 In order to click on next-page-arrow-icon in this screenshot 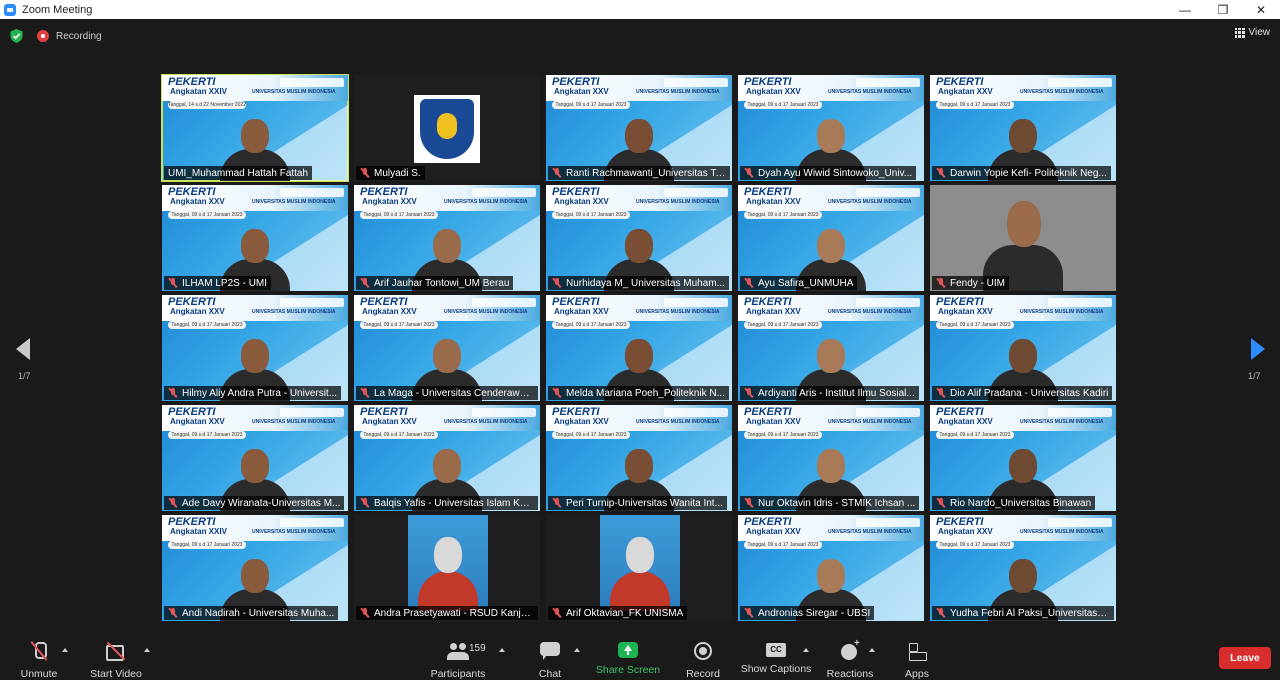, I will do `click(1258, 349)`.